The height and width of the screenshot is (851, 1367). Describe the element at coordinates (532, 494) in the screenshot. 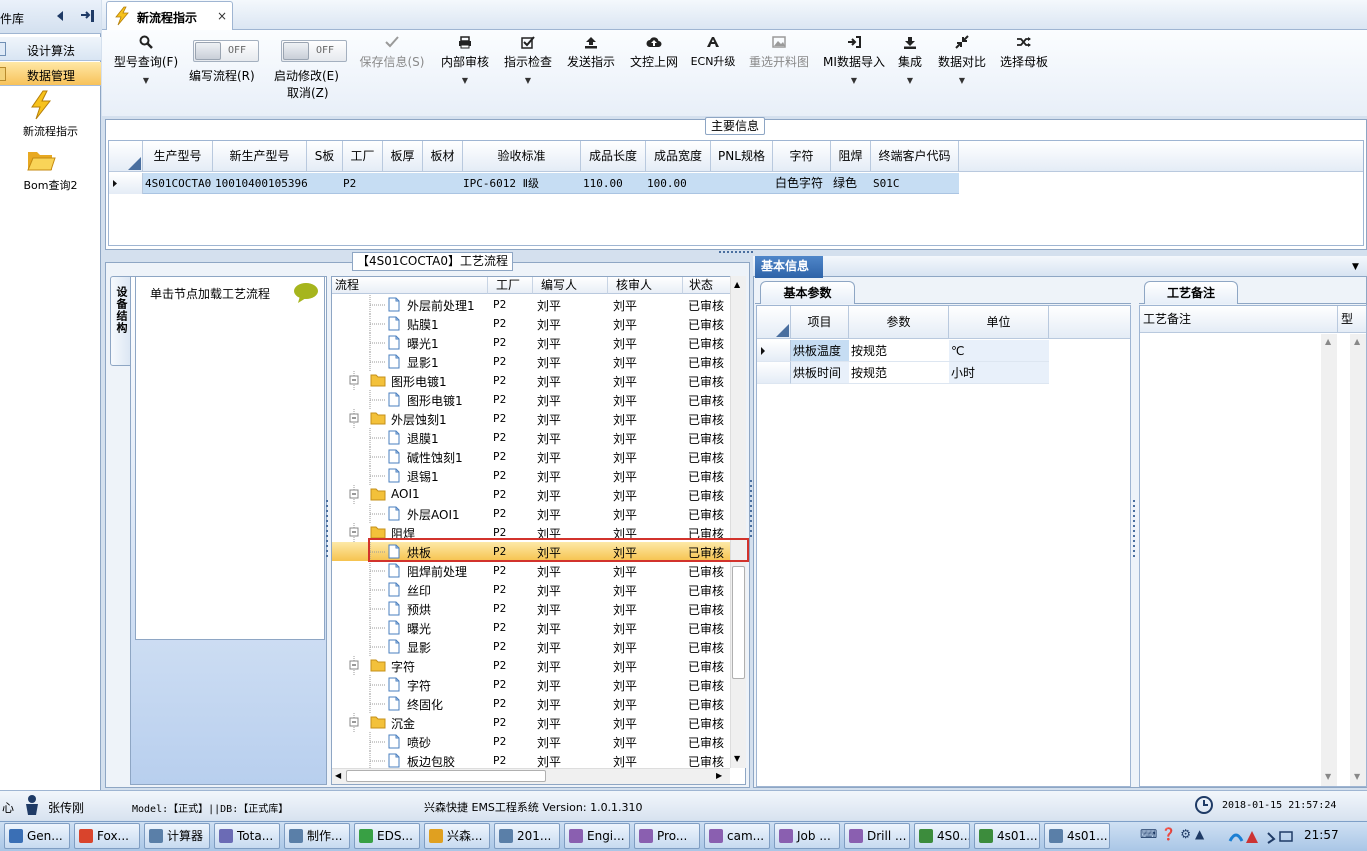

I see `tree-row: AOI1 P2 刘平 刘平 已审核` at that location.